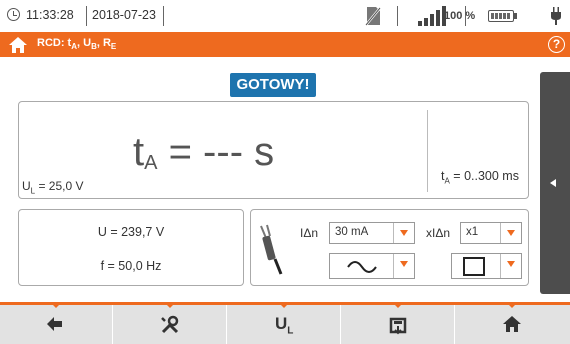  I want to click on save-button, so click(398, 324).